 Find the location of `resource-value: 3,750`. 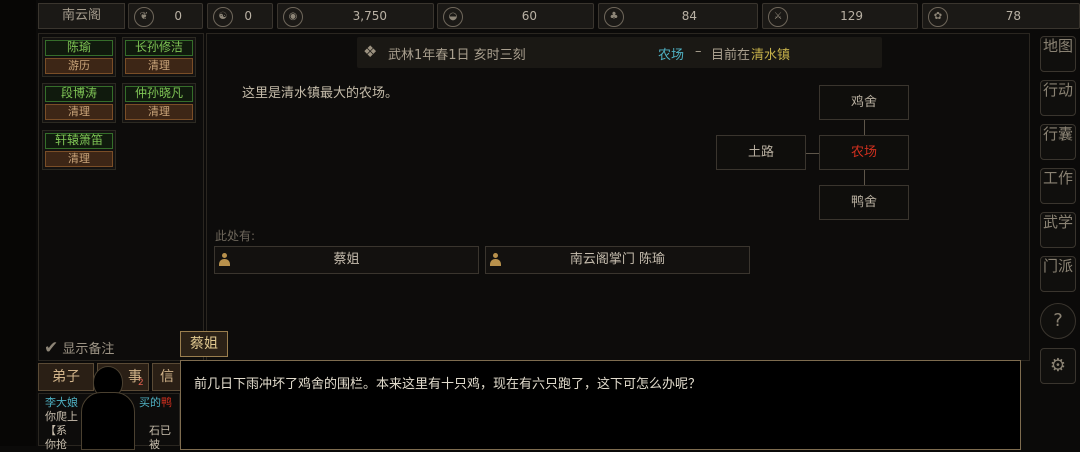

resource-value: 3,750 is located at coordinates (369, 16).